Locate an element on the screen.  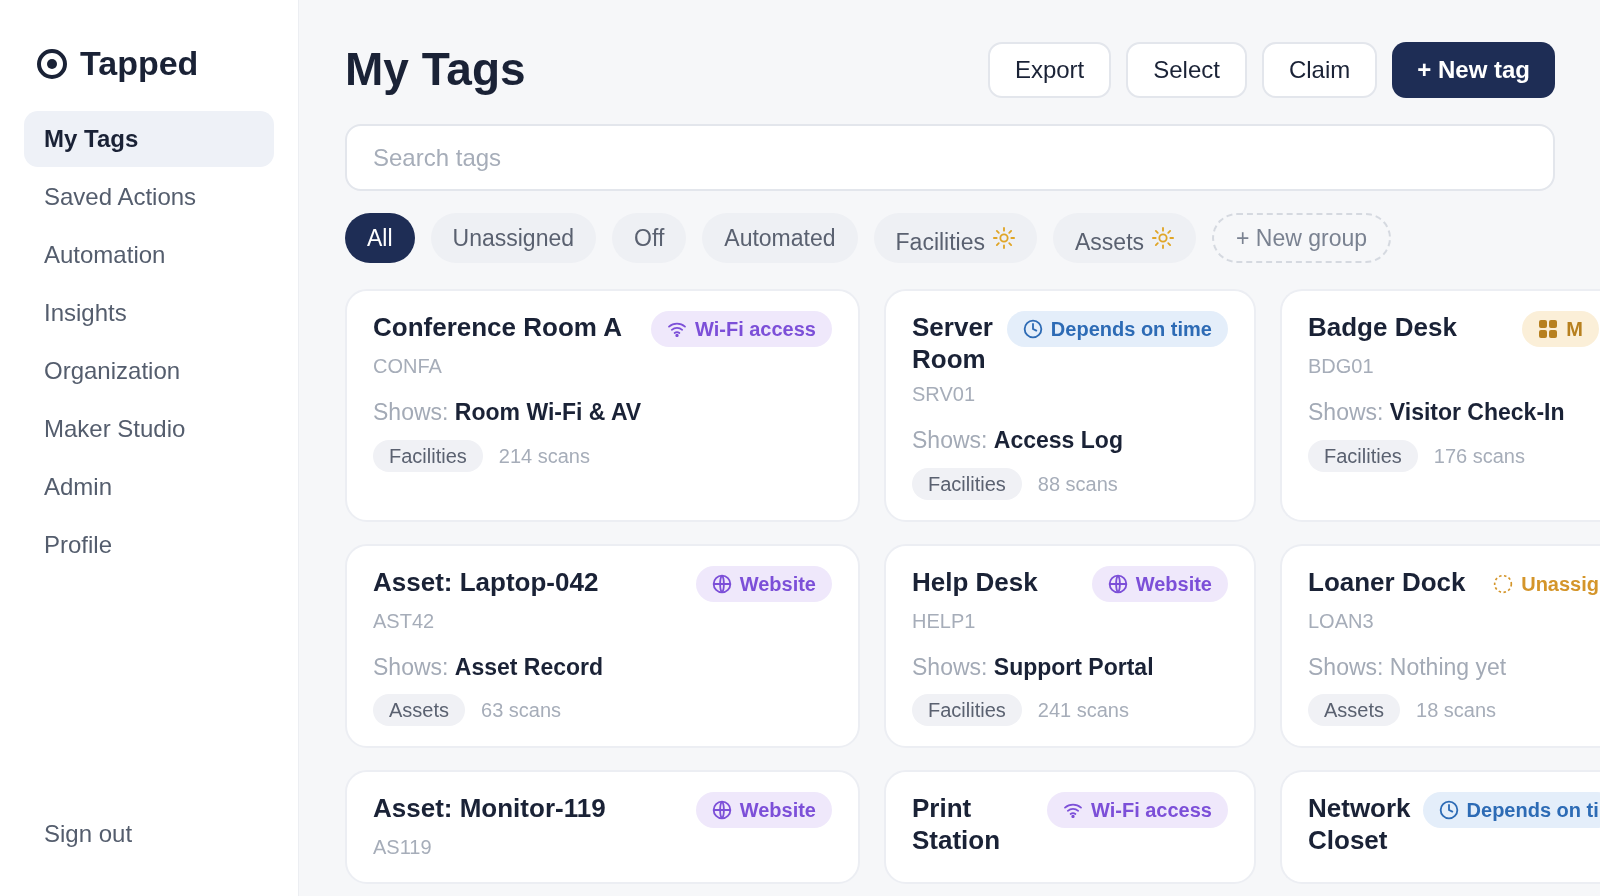
toolbar-button: Claim is located at coordinates (1319, 69).